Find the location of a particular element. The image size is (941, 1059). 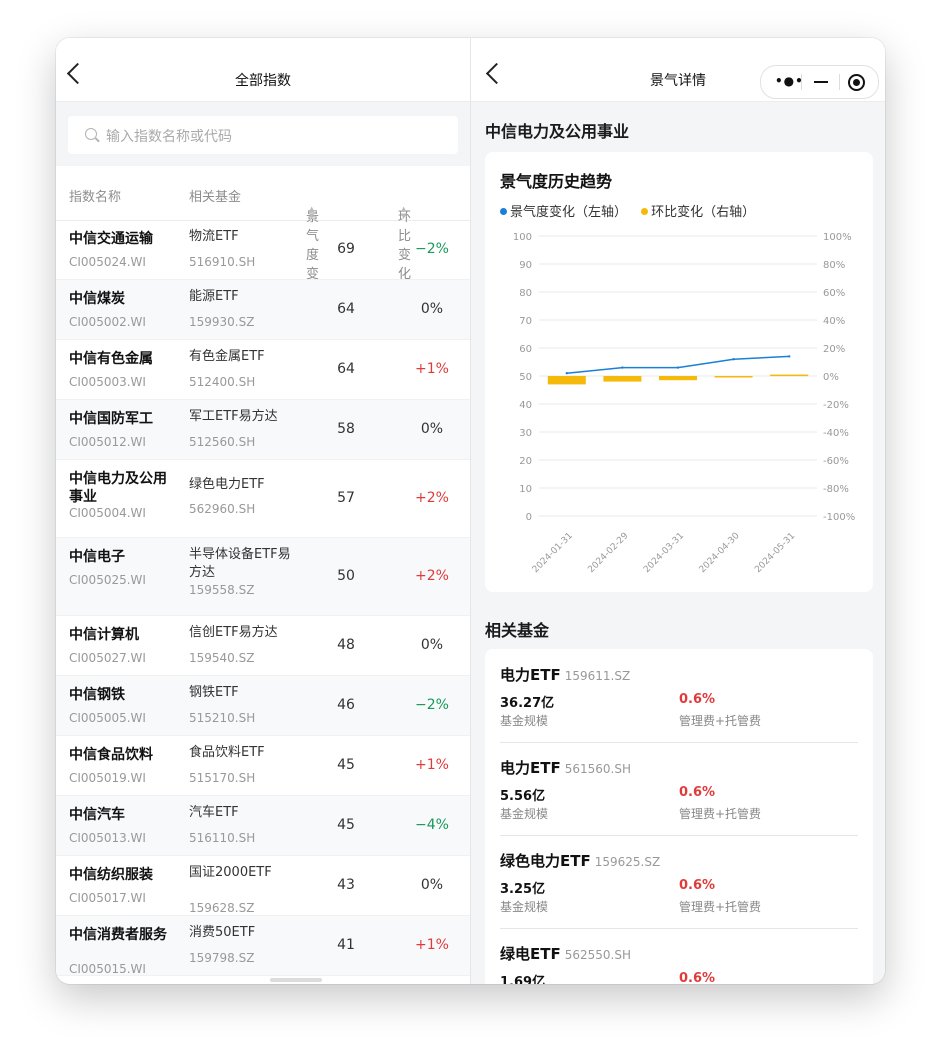

prosperity-value: 45 is located at coordinates (346, 825).